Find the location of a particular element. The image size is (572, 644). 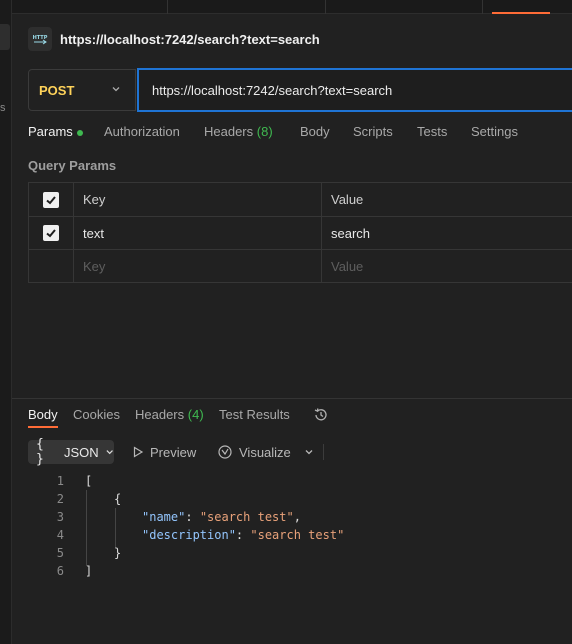

visualize-dropdown is located at coordinates (309, 452).